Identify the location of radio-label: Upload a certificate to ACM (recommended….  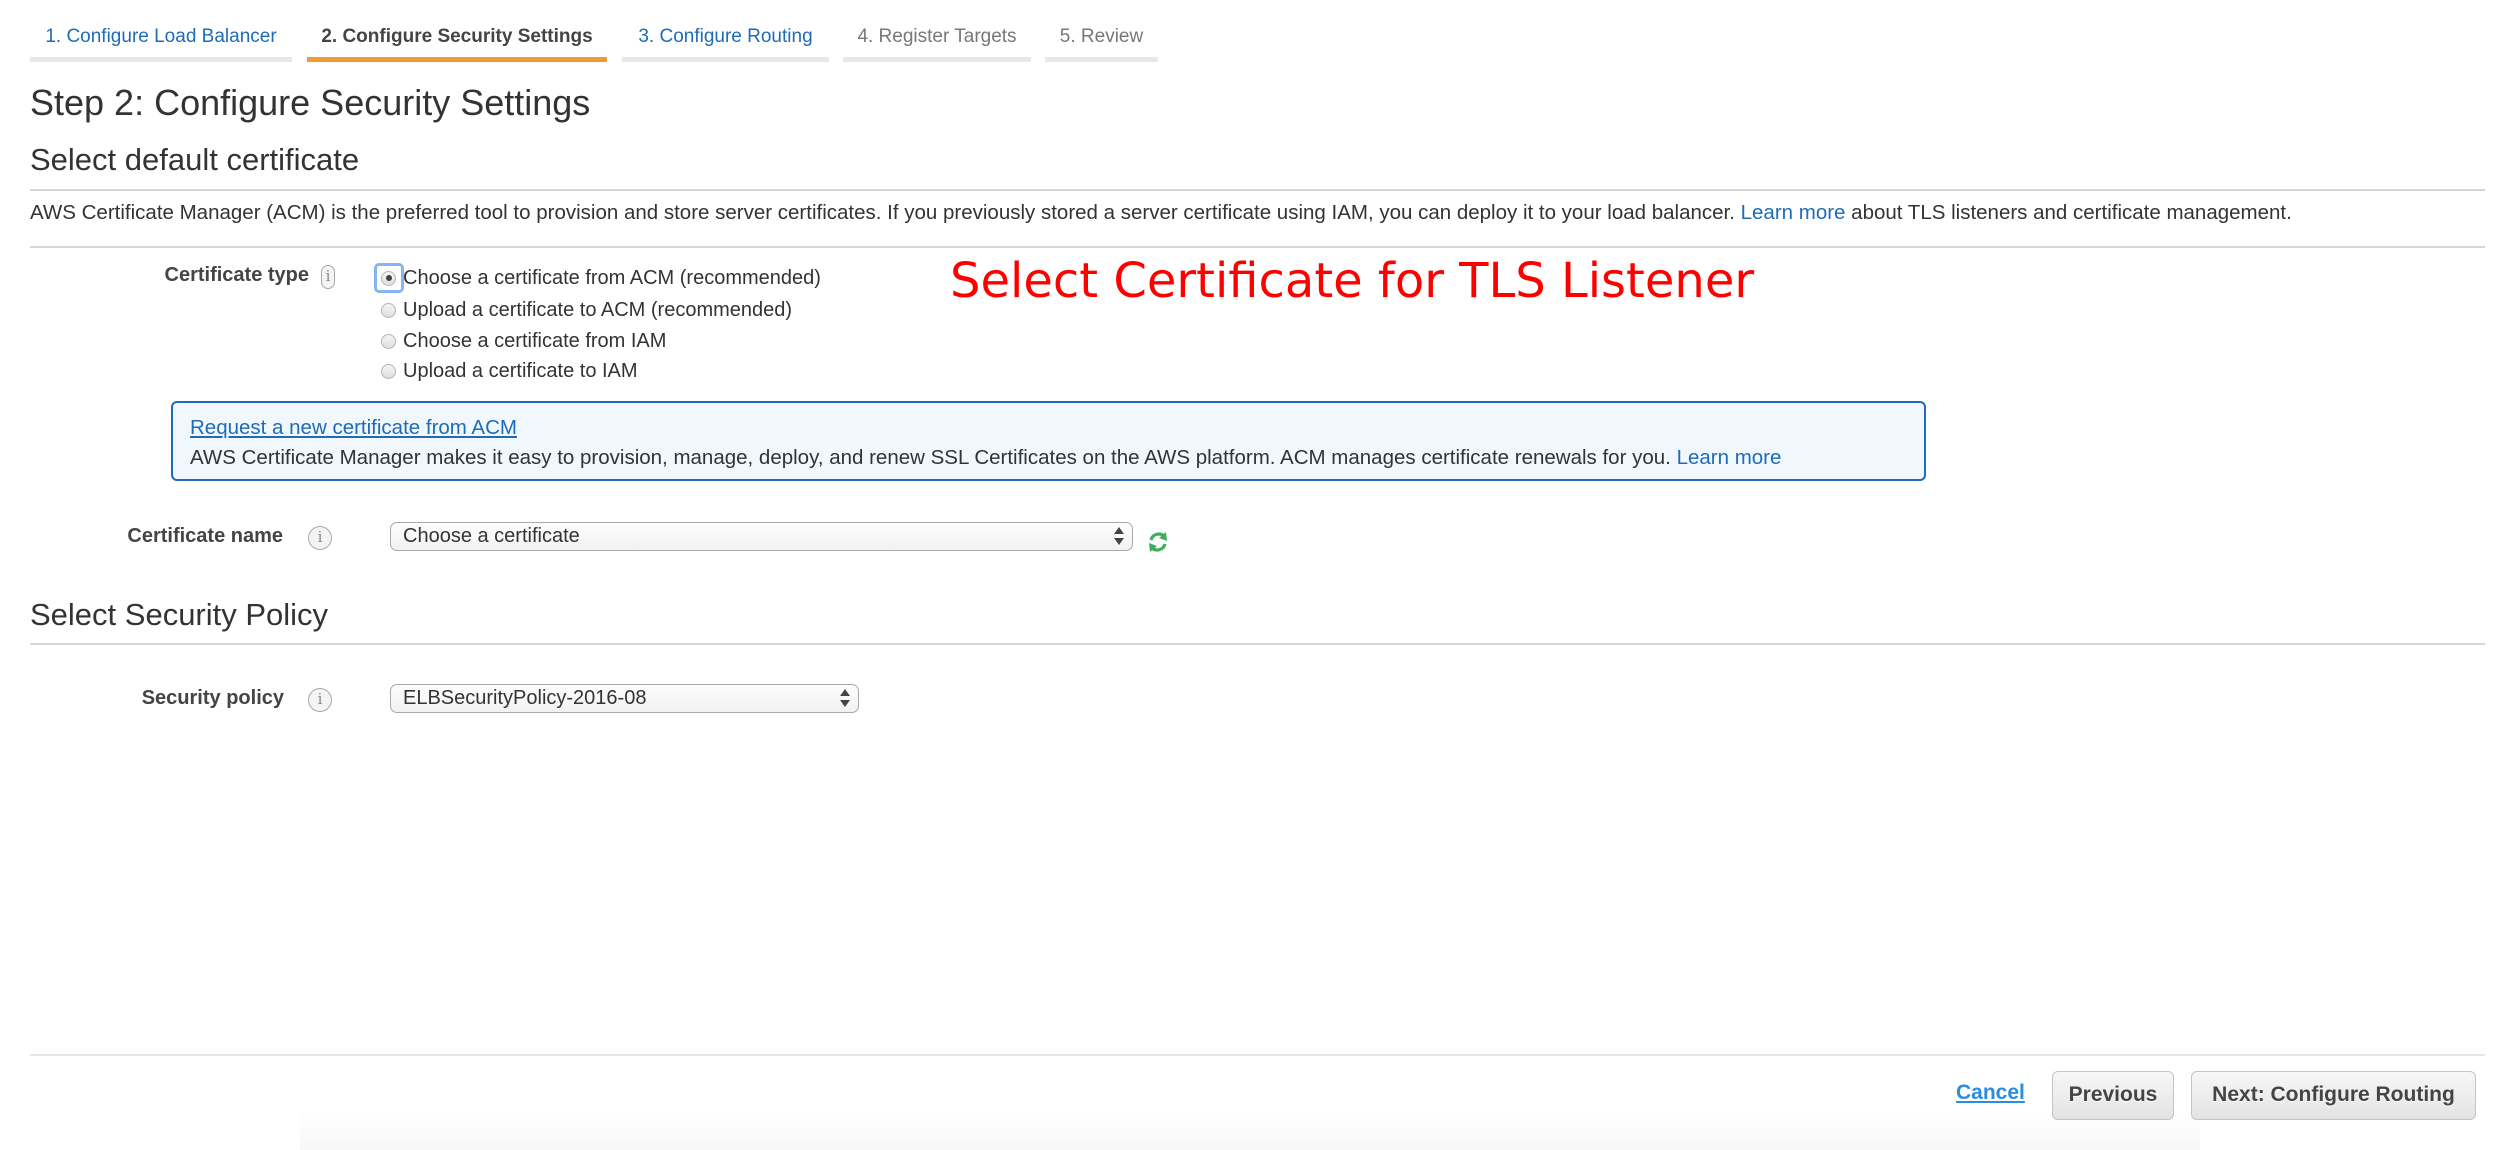
(598, 309).